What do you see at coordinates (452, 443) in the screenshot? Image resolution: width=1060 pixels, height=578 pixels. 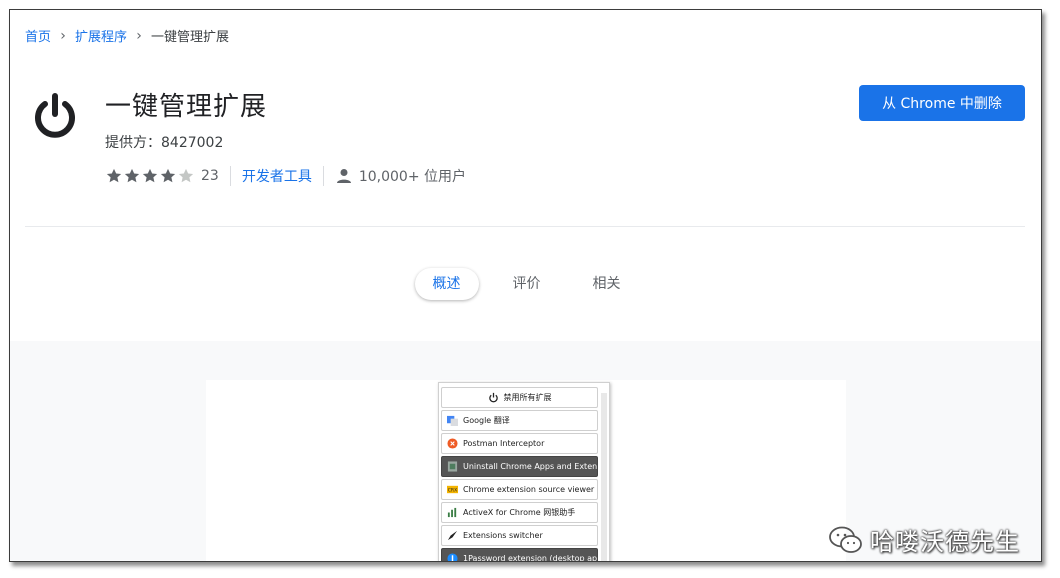 I see `postman-icon` at bounding box center [452, 443].